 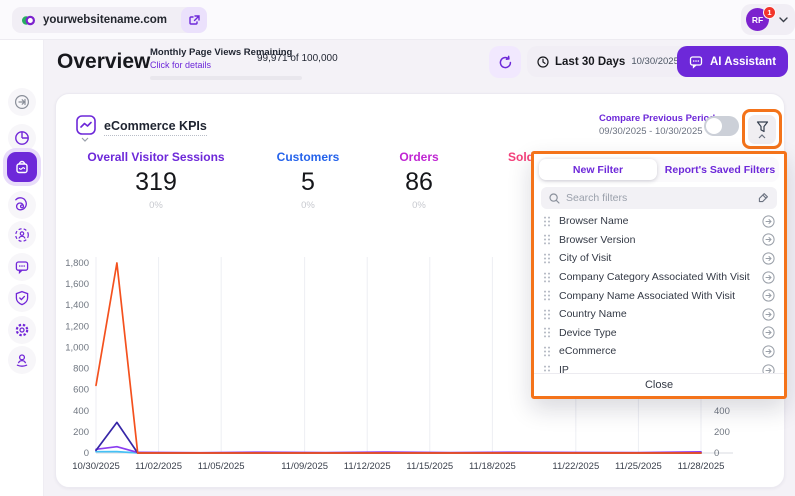 I want to click on filter-item-label: Browser Name, so click(x=594, y=221).